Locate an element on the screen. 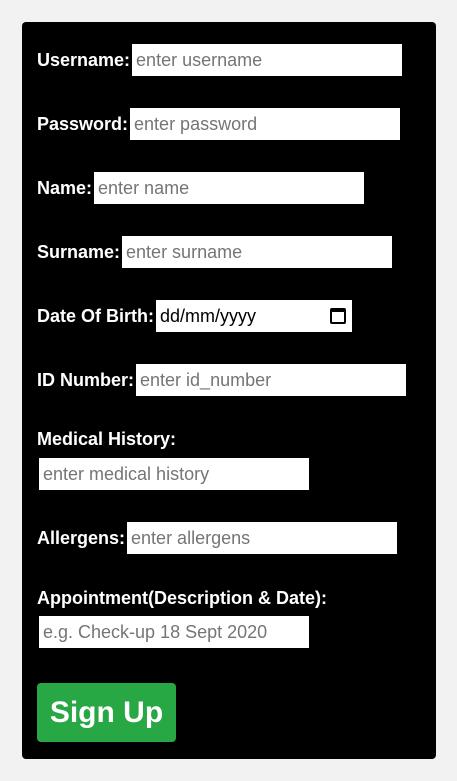 Image resolution: width=457 pixels, height=781 pixels. medical-history-label: Medical History: is located at coordinates (107, 439).